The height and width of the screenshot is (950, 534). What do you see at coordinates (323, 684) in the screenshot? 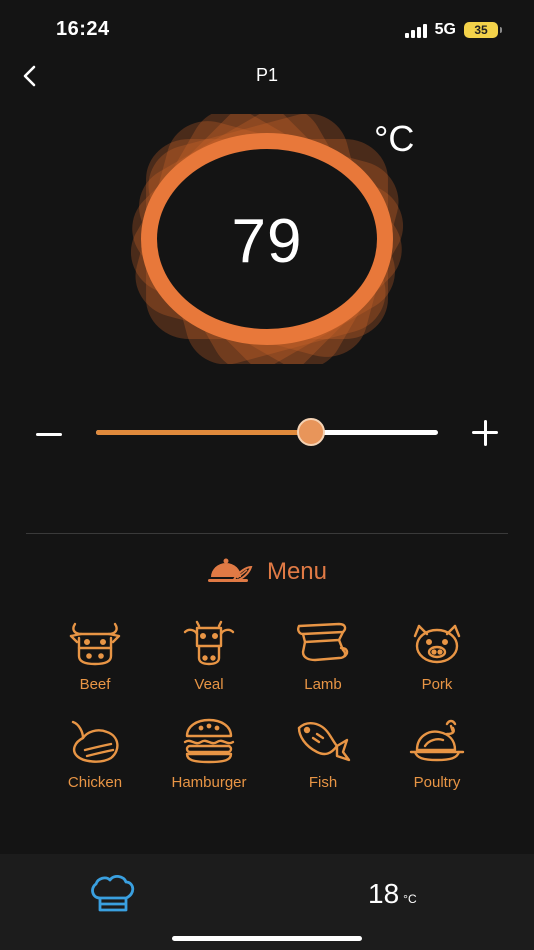
I see `menu-label-lamb: Lamb` at bounding box center [323, 684].